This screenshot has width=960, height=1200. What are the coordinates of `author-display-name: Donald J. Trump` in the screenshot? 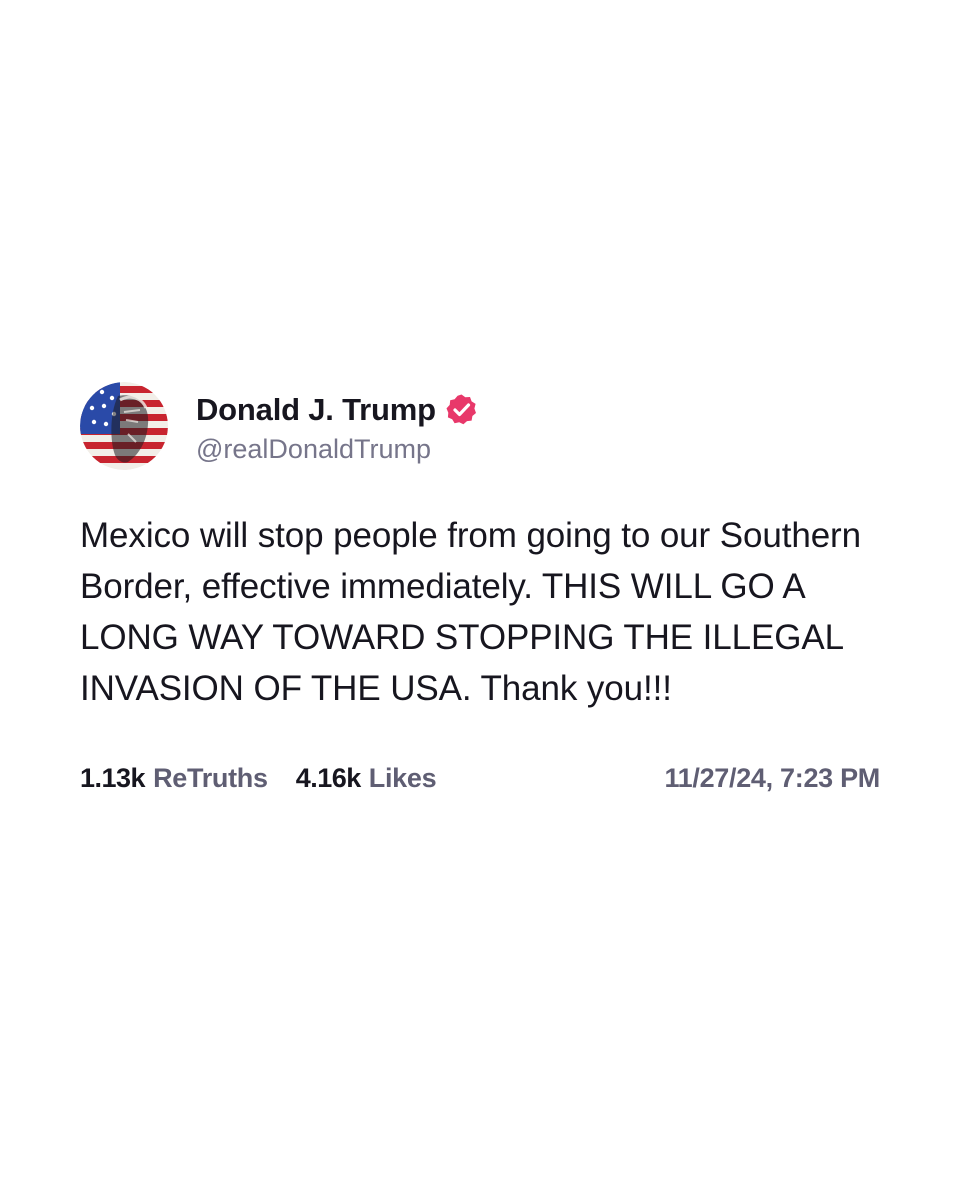 It's located at (316, 410).